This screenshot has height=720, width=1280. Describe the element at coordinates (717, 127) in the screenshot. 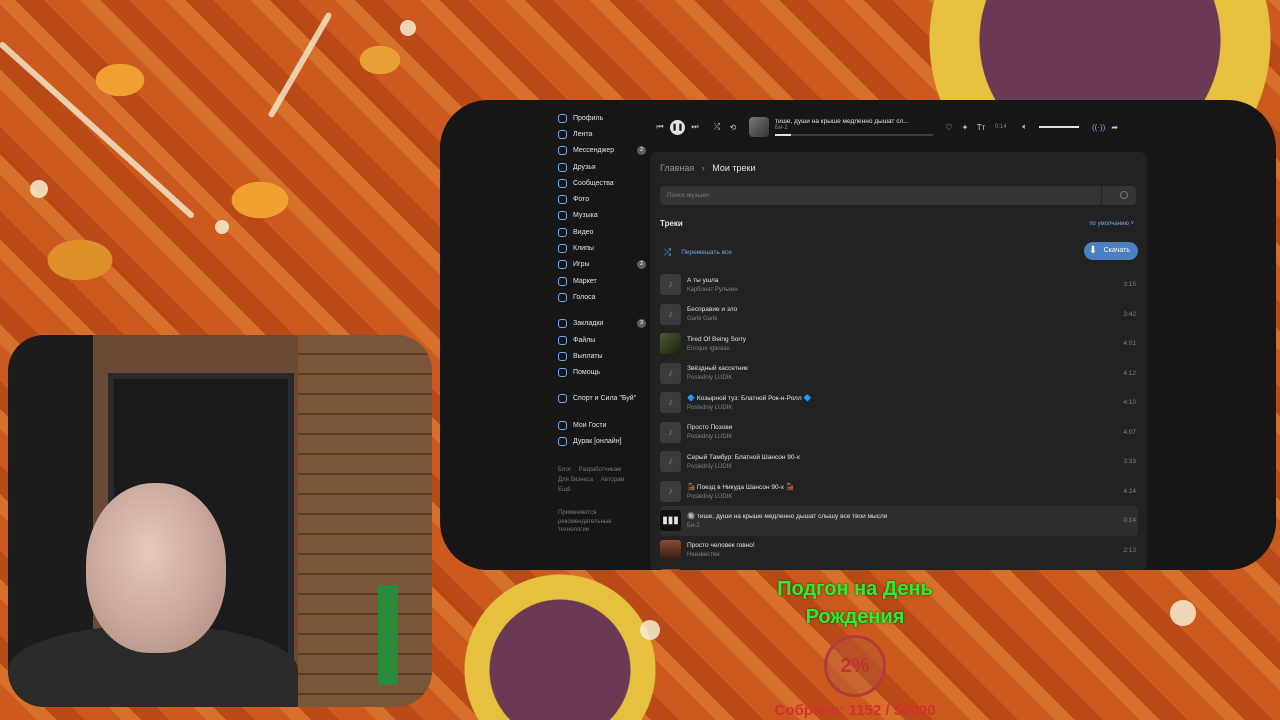

I see `shuffle-icon: ⤮` at that location.